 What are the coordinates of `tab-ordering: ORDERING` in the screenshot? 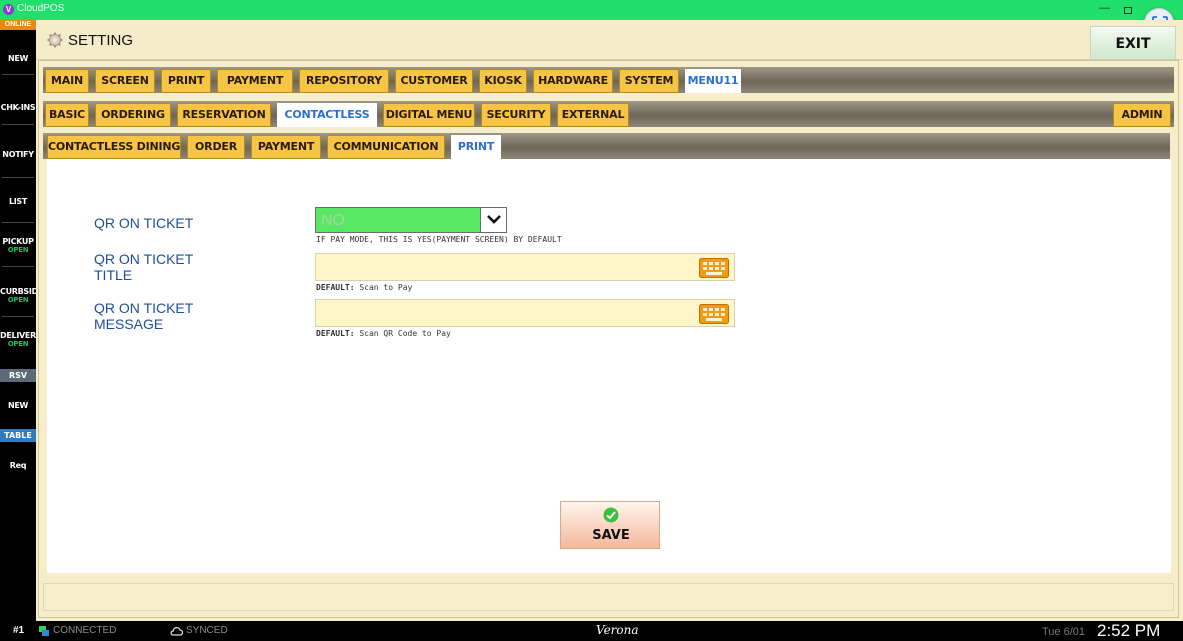 It's located at (133, 115).